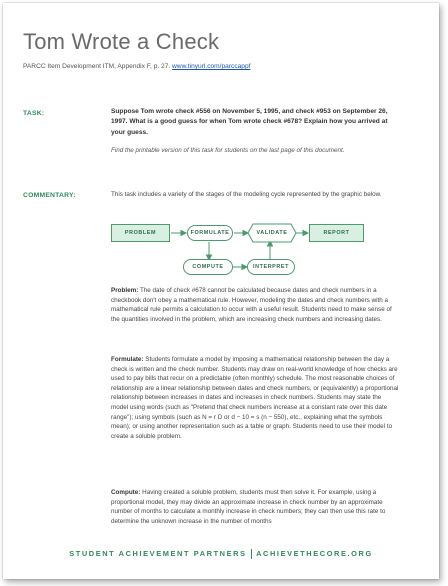 This screenshot has width=448, height=586. Describe the element at coordinates (125, 290) in the screenshot. I see `problem-heading: Problem:` at that location.